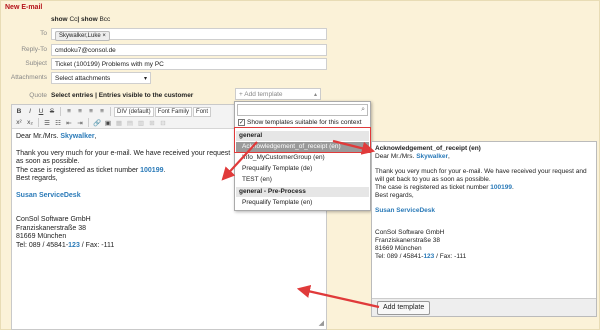 The width and height of the screenshot is (600, 330). Describe the element at coordinates (484, 307) in the screenshot. I see `preview-footer: Add template` at that location.